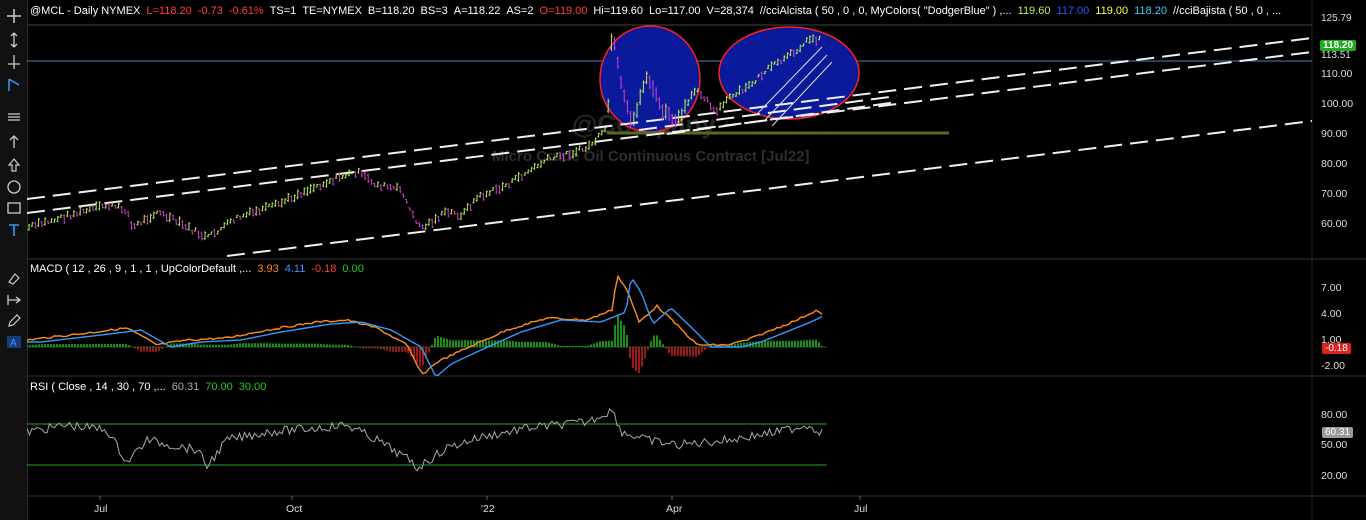  What do you see at coordinates (294, 509) in the screenshot?
I see `date-tick-label: Oct` at bounding box center [294, 509].